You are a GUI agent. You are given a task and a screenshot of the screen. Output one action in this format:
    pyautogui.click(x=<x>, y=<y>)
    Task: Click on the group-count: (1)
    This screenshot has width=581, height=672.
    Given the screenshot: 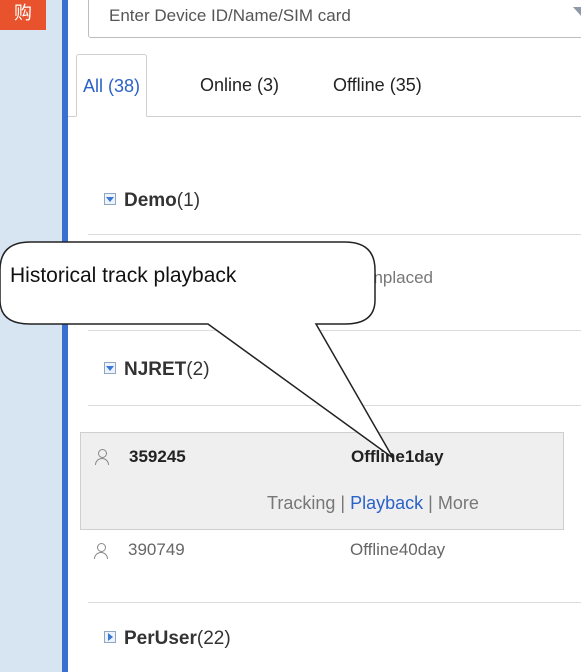 What is the action you would take?
    pyautogui.click(x=188, y=200)
    